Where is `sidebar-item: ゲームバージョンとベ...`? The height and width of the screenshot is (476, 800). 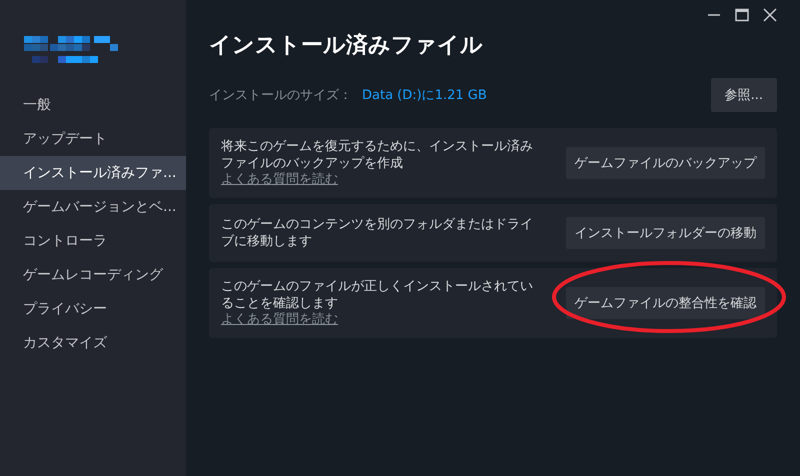
sidebar-item: ゲームバージョンとベ... is located at coordinates (93, 207).